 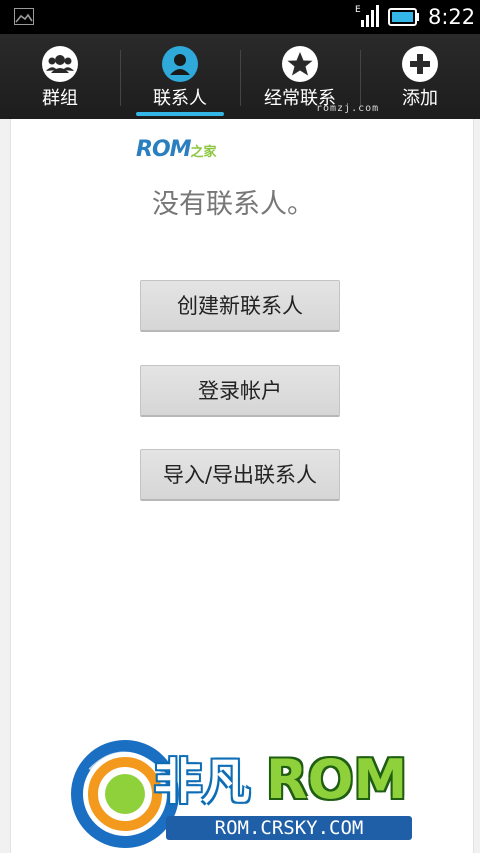 What do you see at coordinates (240, 17) in the screenshot?
I see `status-bar: E 8:22` at bounding box center [240, 17].